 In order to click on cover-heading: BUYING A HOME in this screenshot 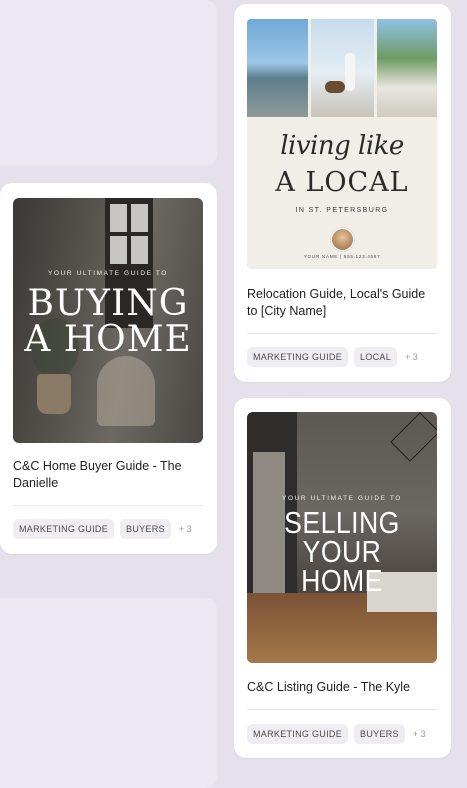, I will do `click(108, 322)`.